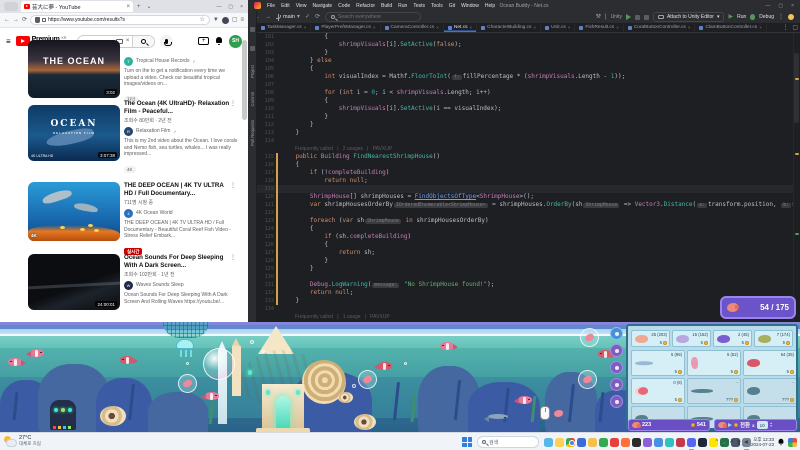 Image resolution: width=800 pixels, height=450 pixels. What do you see at coordinates (762, 442) in the screenshot?
I see `taskbar-clock: 오후 12:33 2024-07-23` at bounding box center [762, 442].